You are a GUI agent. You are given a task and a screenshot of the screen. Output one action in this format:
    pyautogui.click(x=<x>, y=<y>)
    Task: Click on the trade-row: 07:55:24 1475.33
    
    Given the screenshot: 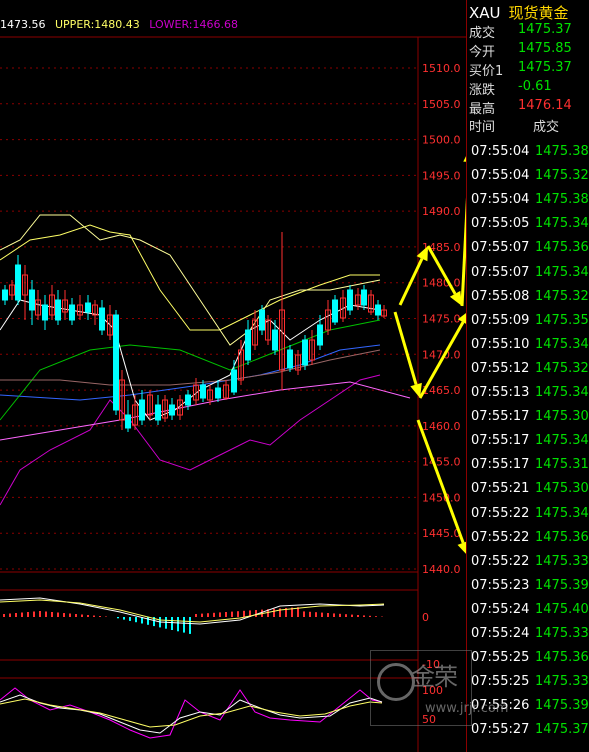 What is the action you would take?
    pyautogui.click(x=529, y=638)
    